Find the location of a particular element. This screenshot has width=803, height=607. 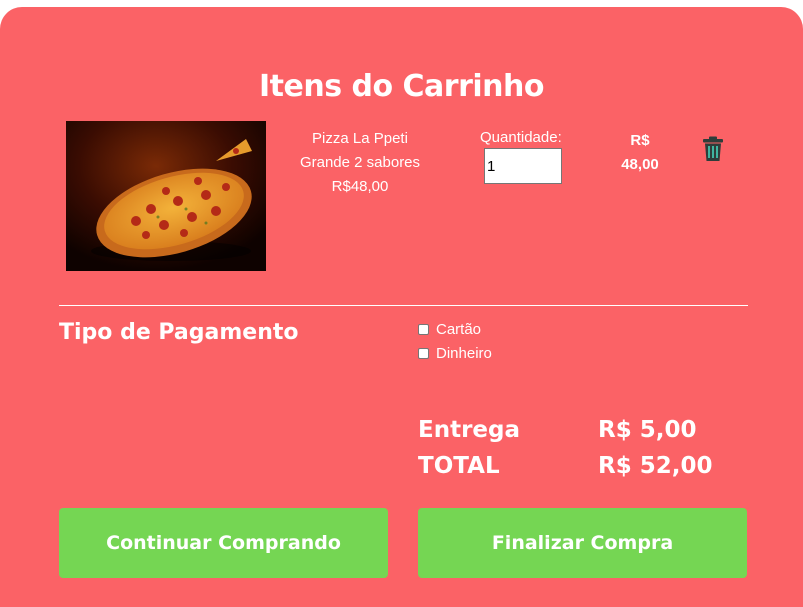

product-name: Pizza La Ppeti Grande 2 sabores R$48,00 is located at coordinates (360, 163).